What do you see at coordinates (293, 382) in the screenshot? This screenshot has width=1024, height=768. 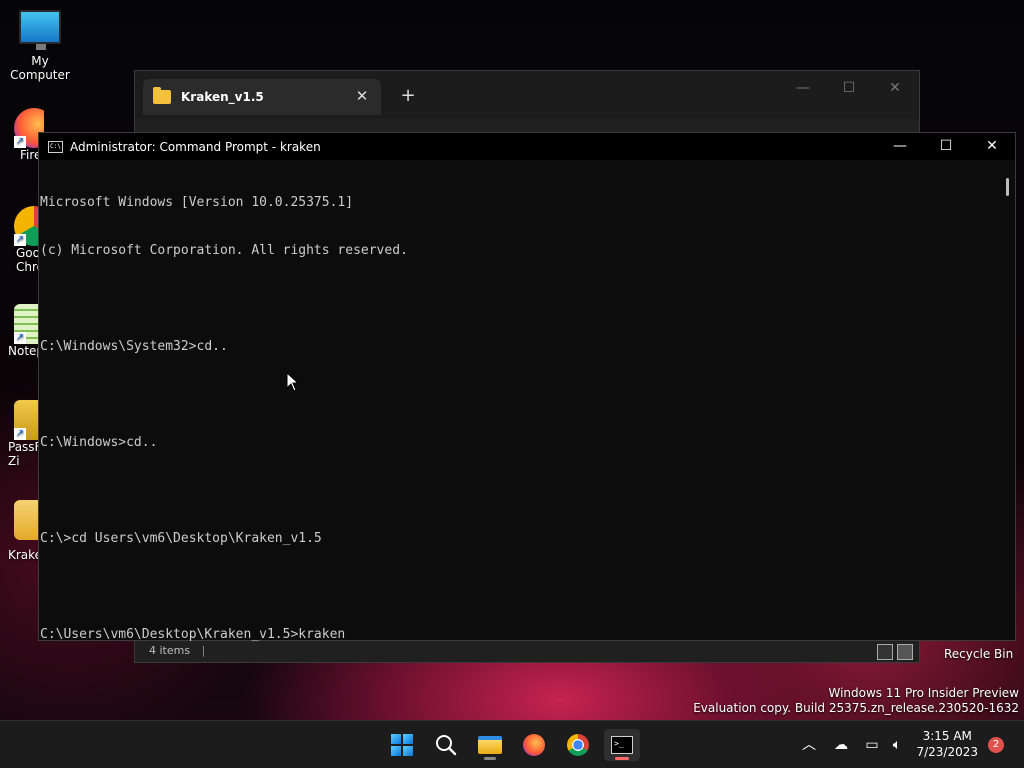 I see `mouse-cursor-icon` at bounding box center [293, 382].